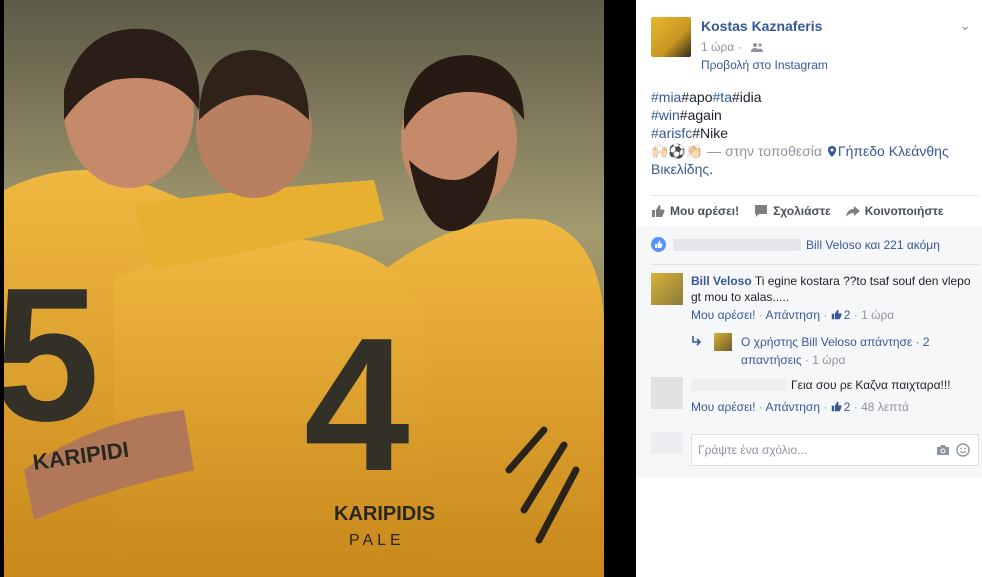 The height and width of the screenshot is (577, 982). Describe the element at coordinates (811, 115) in the screenshot. I see `post-line-2: #win#again` at that location.